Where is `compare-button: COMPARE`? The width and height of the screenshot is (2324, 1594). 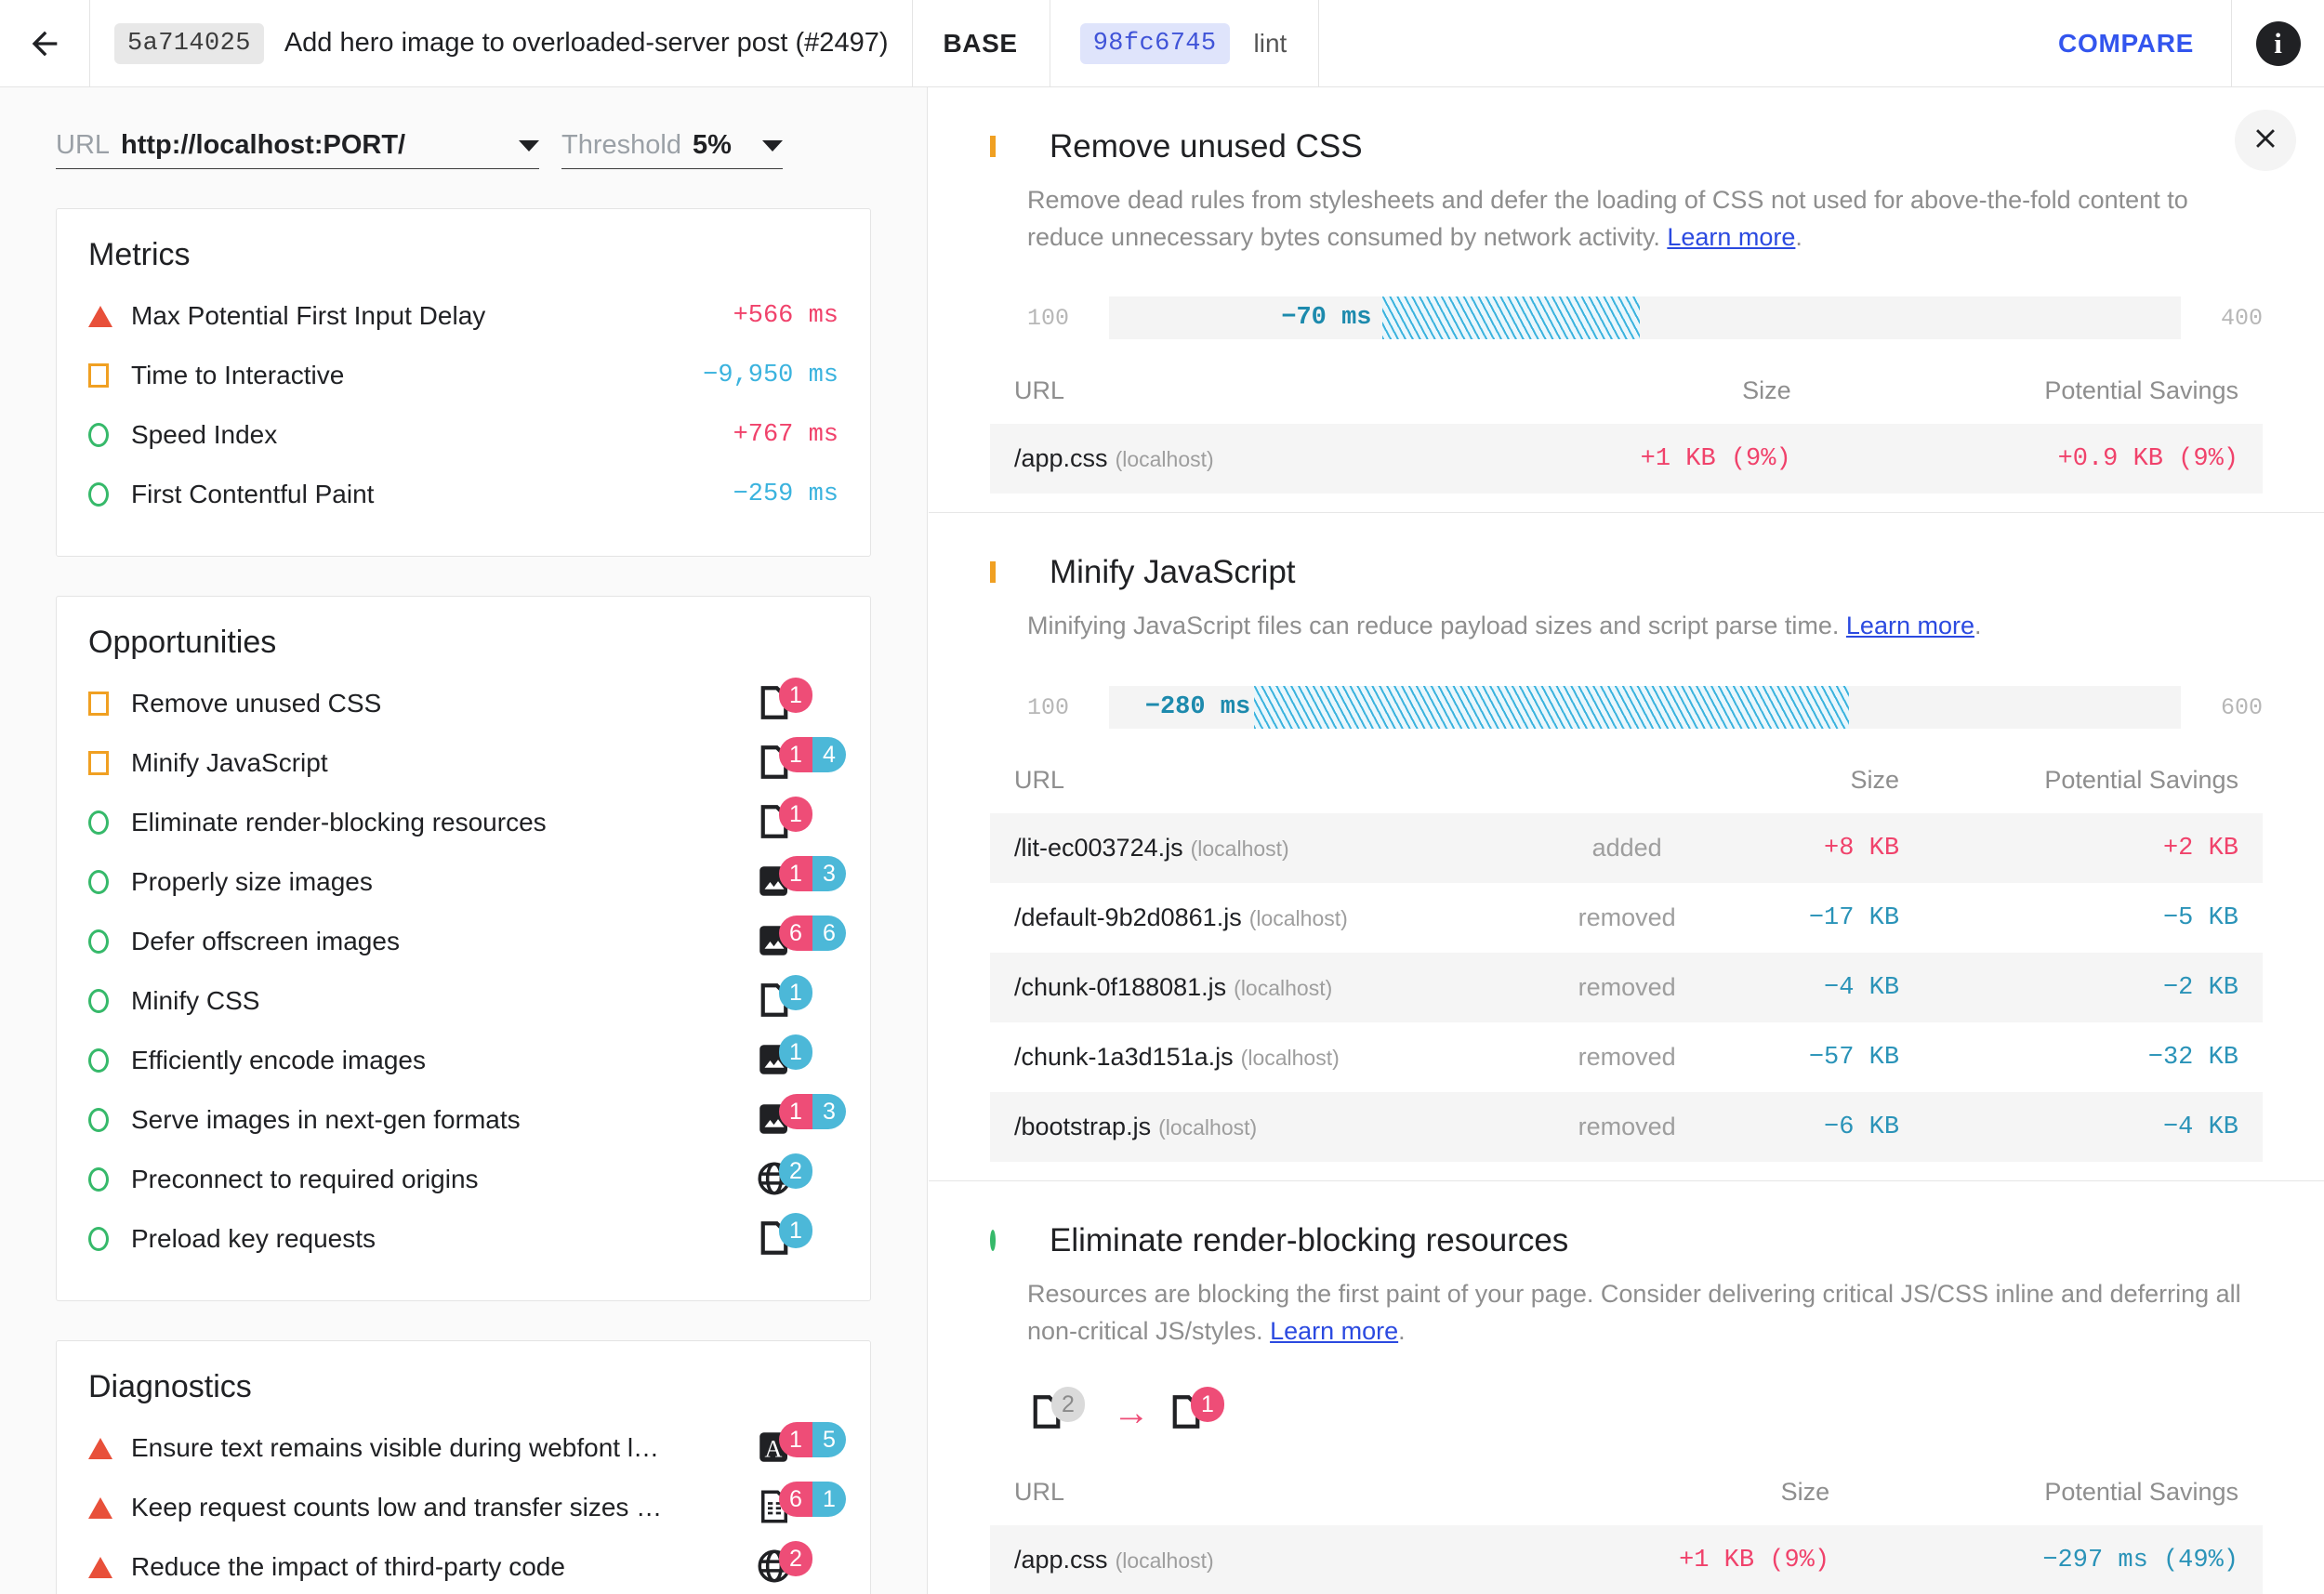 compare-button: COMPARE is located at coordinates (1774, 43).